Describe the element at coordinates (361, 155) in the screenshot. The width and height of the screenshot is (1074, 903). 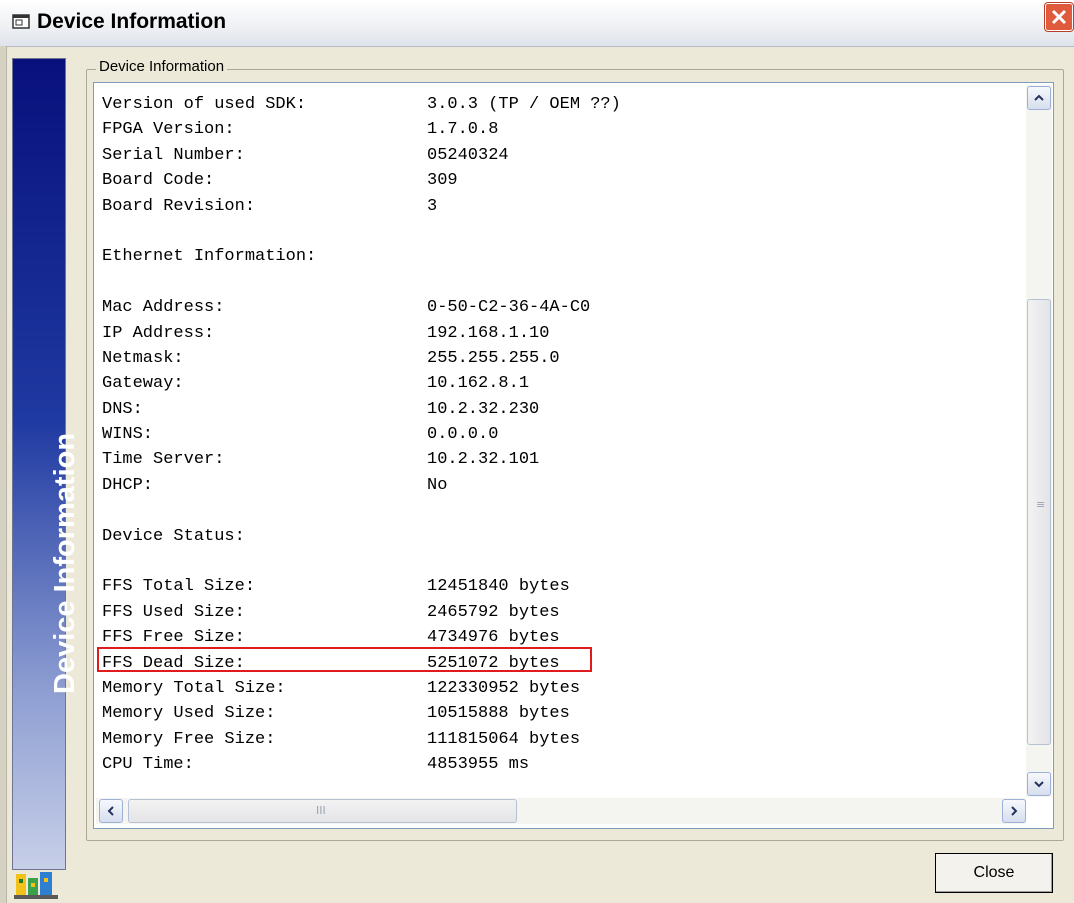
I see `info-row: Serial Number: 05240324` at that location.